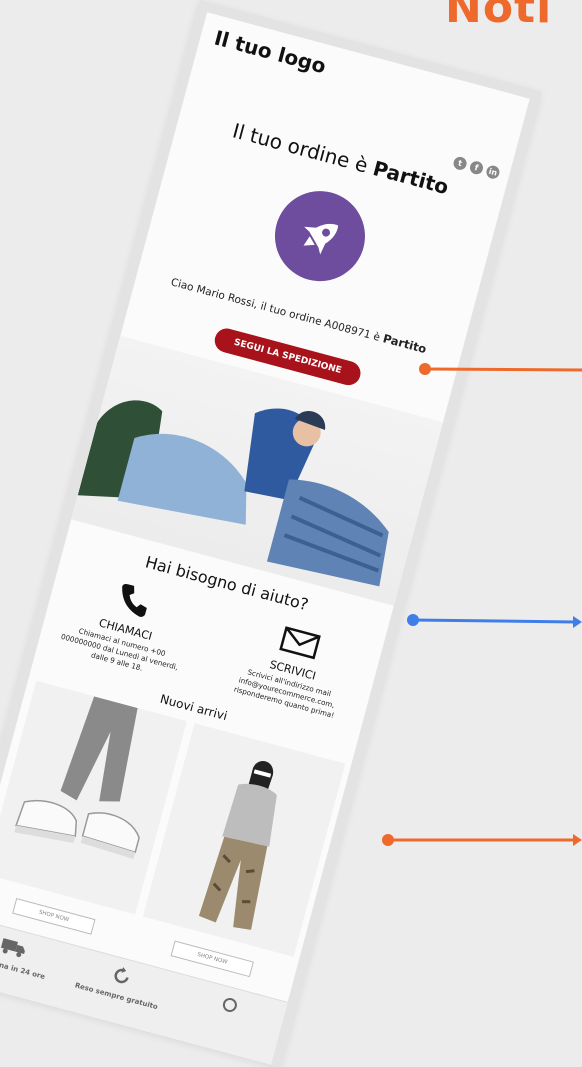 This screenshot has height=1067, width=582. What do you see at coordinates (12, 948) in the screenshot?
I see `truck-icon` at bounding box center [12, 948].